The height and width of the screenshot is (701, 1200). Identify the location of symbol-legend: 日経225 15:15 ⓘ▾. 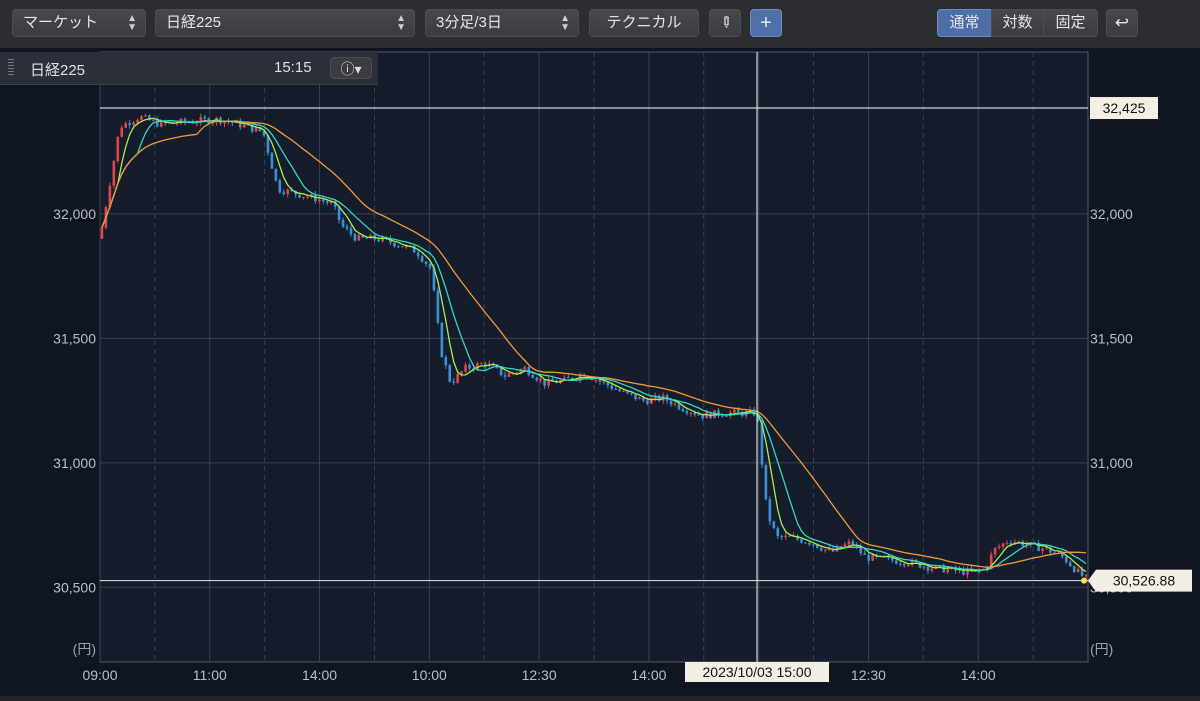
(189, 68).